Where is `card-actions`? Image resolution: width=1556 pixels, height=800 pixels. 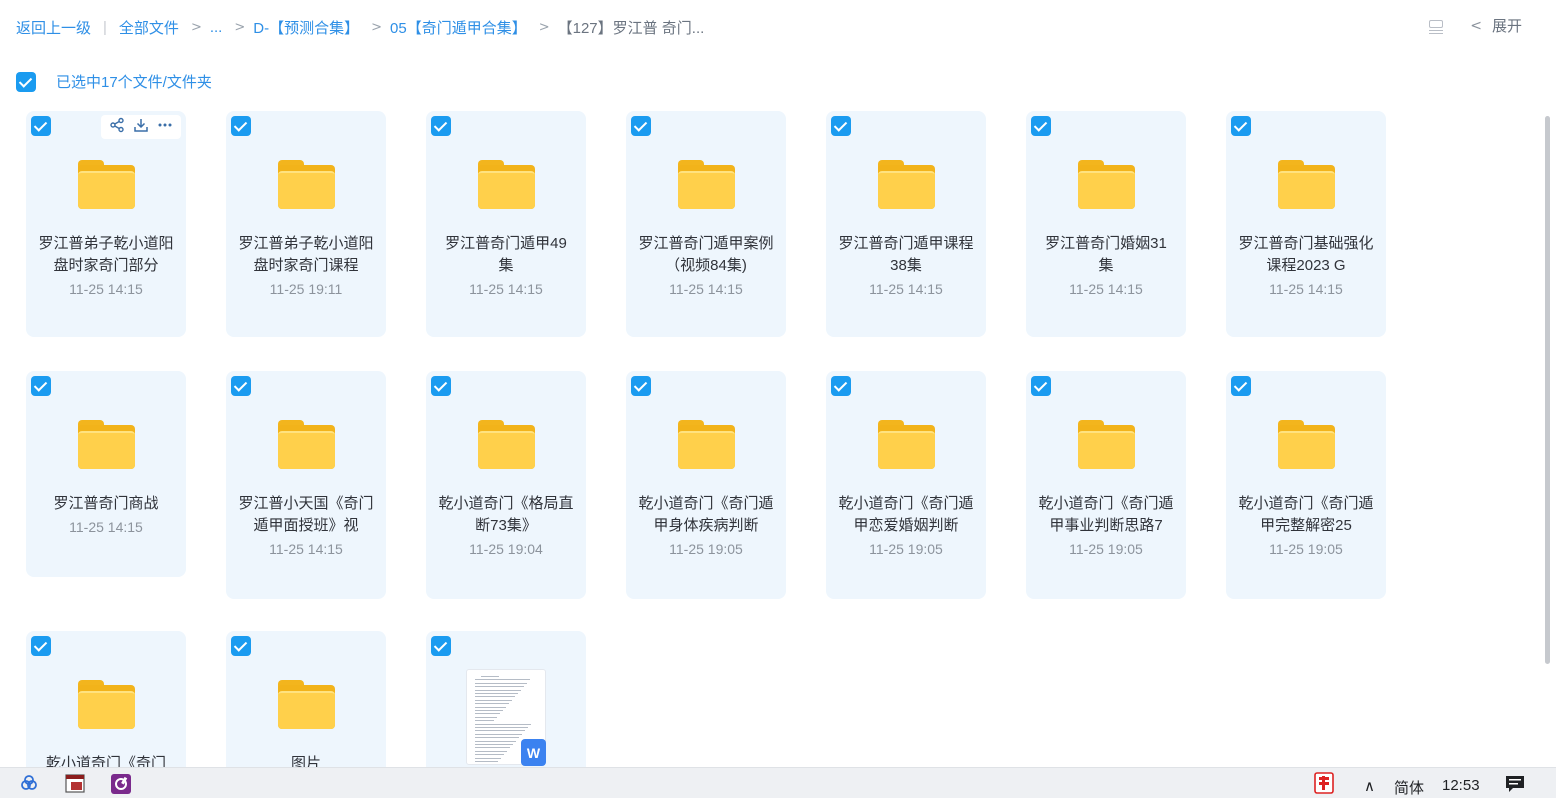
card-actions is located at coordinates (141, 127).